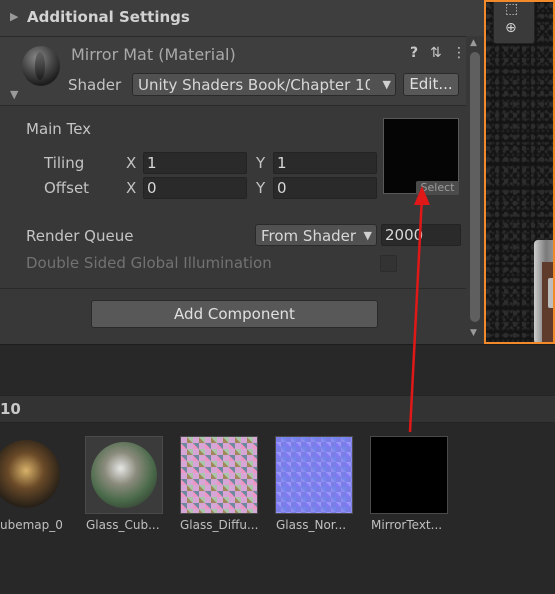 The width and height of the screenshot is (555, 594). I want to click on asset-label: ubemap_0, so click(31, 525).